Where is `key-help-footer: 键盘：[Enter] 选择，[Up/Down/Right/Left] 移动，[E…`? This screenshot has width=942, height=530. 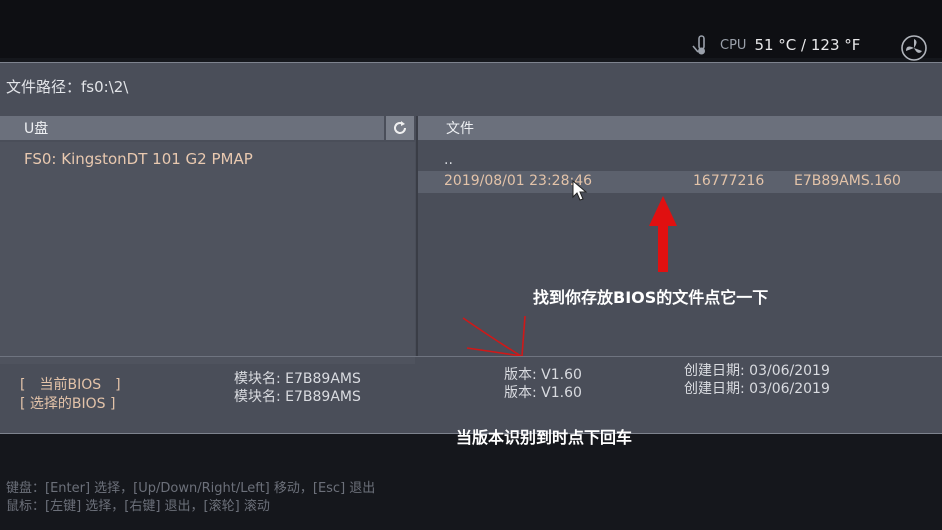 key-help-footer: 键盘：[Enter] 选择，[Up/Down/Right/Left] 移动，[E… is located at coordinates (190, 498).